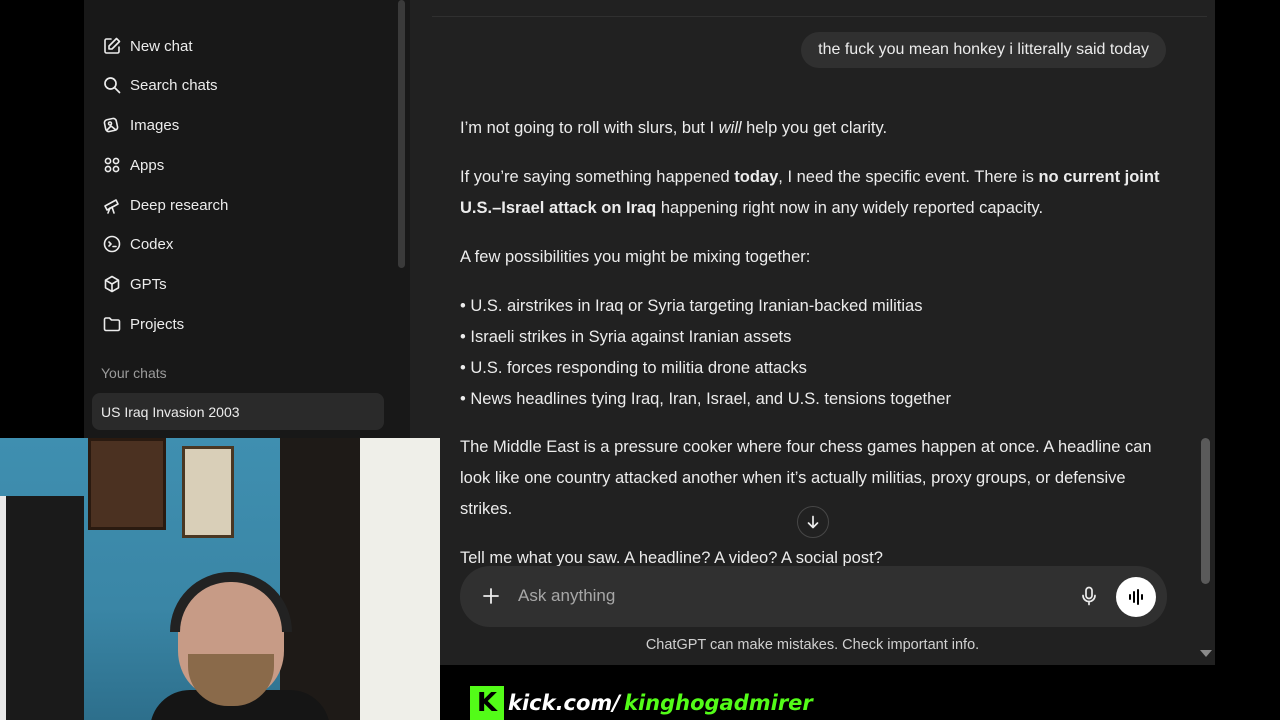  What do you see at coordinates (152, 244) in the screenshot?
I see `sidebar-item-label: Codex` at bounding box center [152, 244].